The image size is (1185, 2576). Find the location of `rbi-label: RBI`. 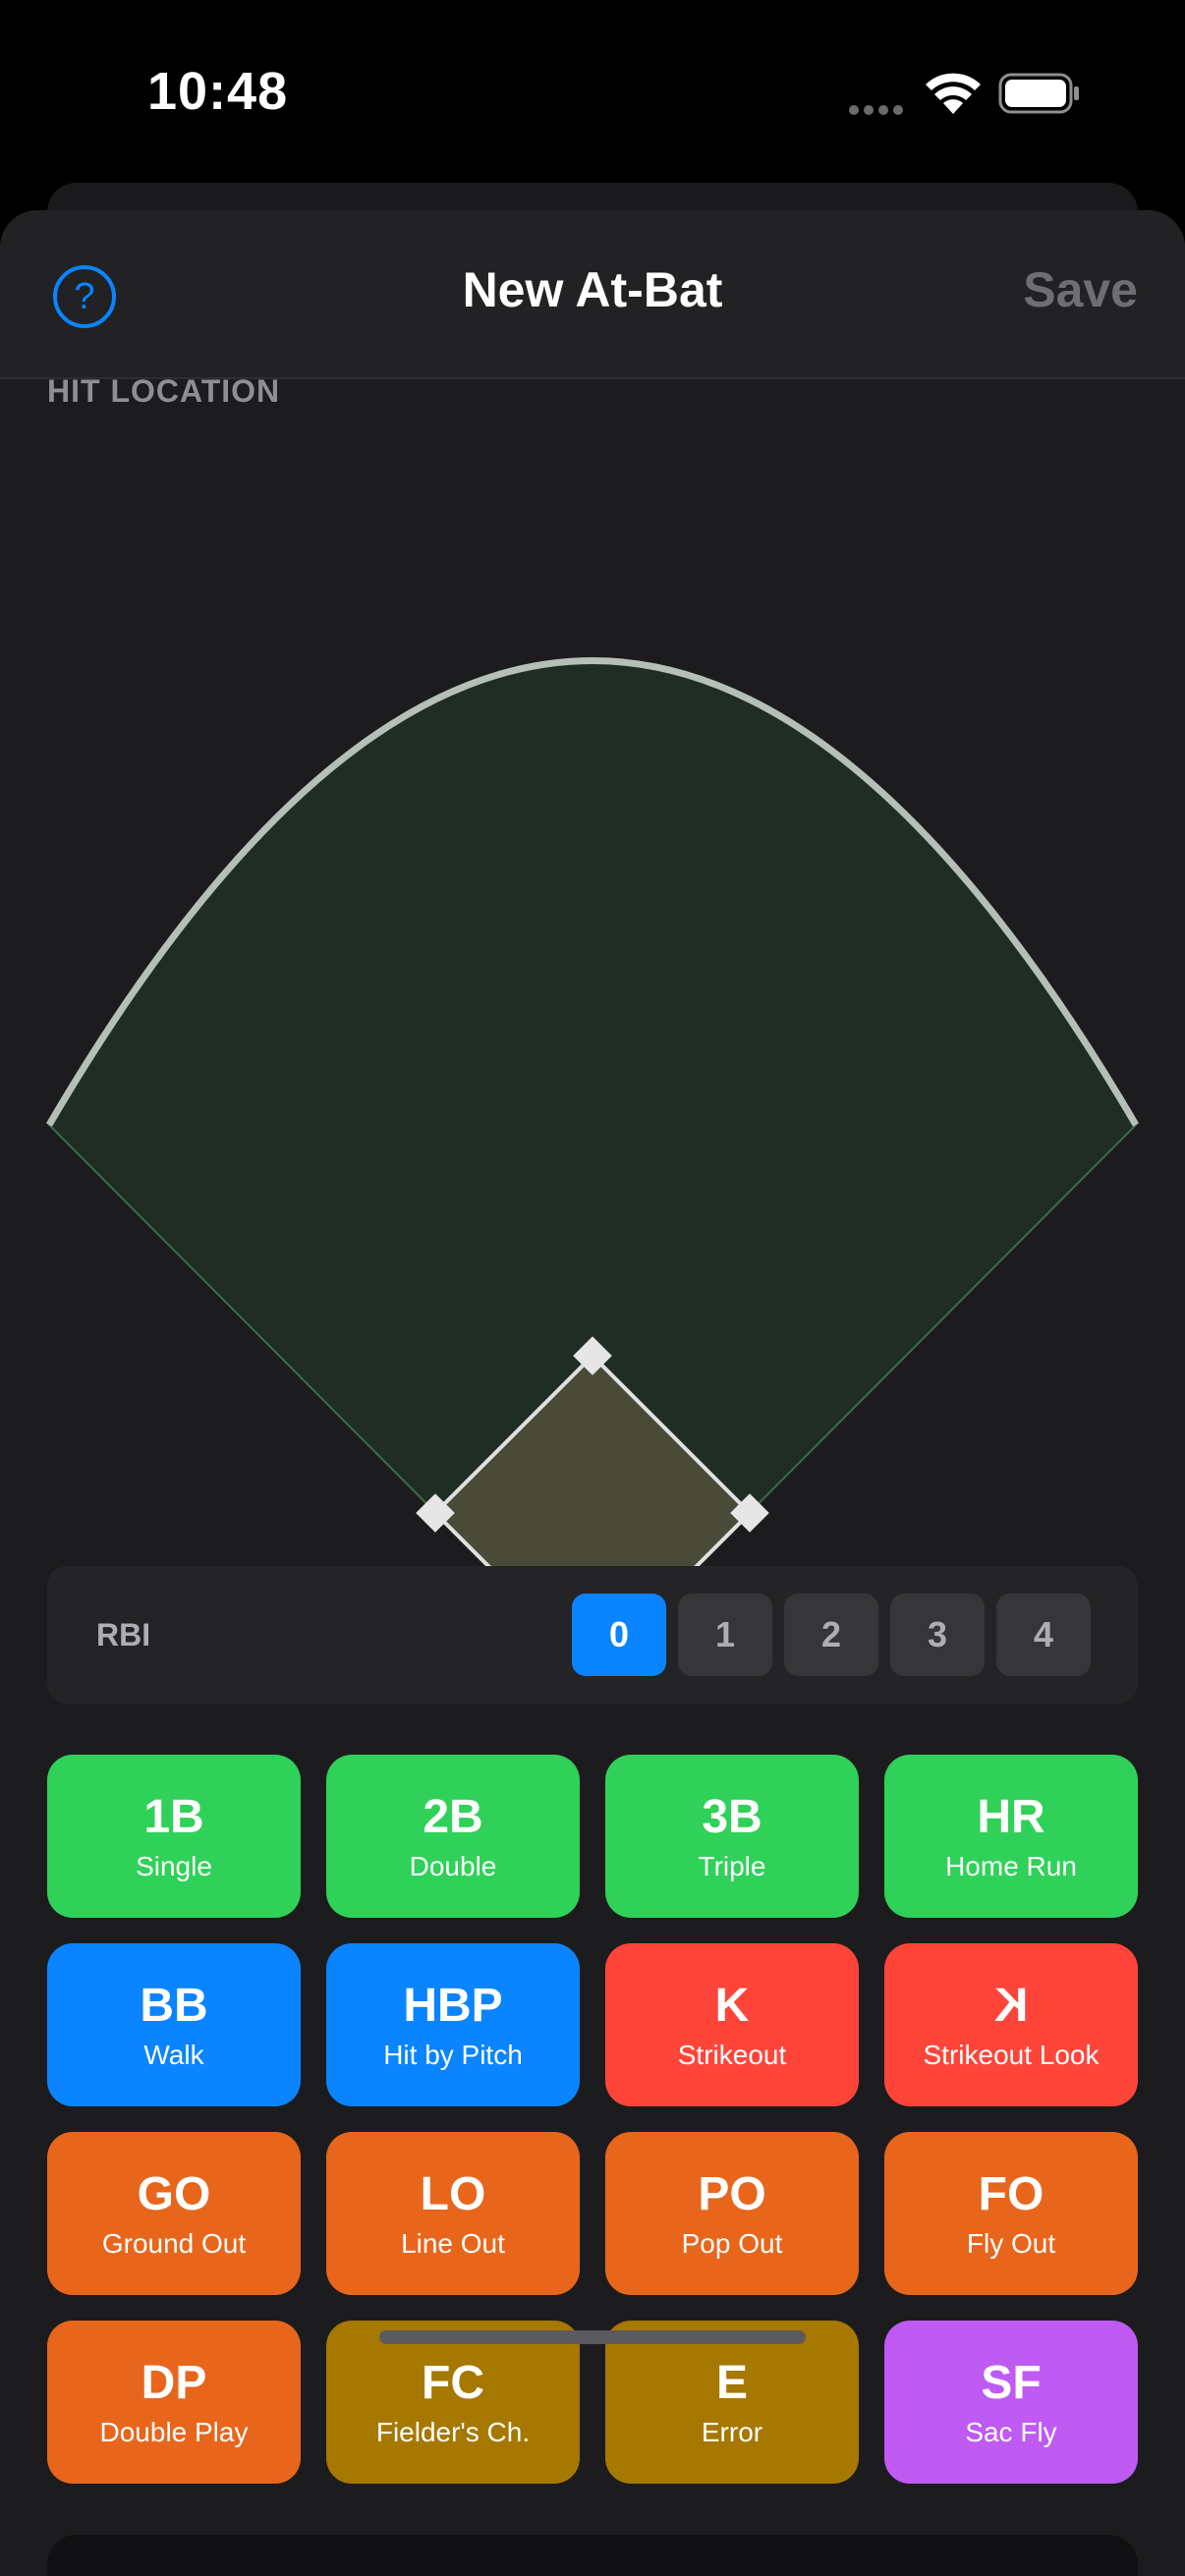

rbi-label: RBI is located at coordinates (124, 1634).